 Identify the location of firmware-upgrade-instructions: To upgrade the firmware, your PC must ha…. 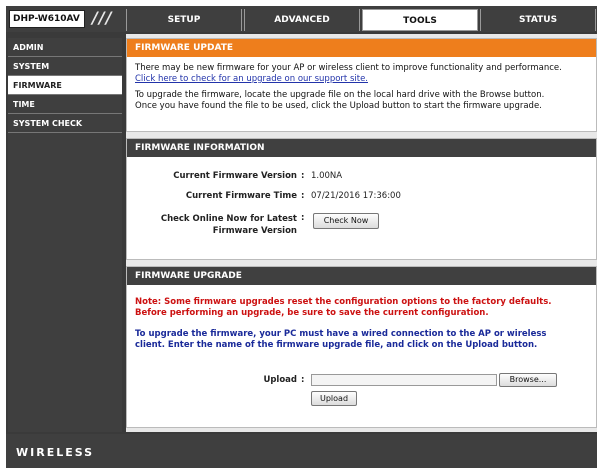
(361, 340).